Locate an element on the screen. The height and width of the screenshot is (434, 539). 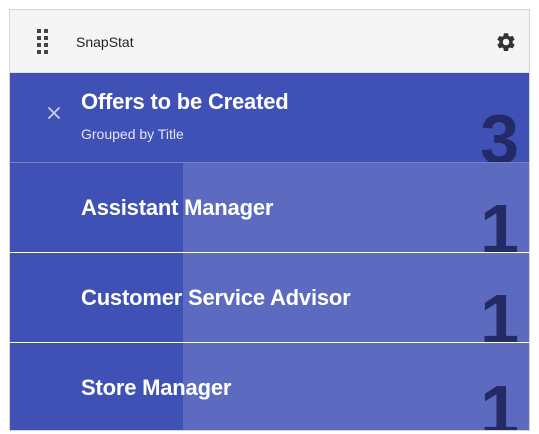
app-title: SnapStat is located at coordinates (105, 42).